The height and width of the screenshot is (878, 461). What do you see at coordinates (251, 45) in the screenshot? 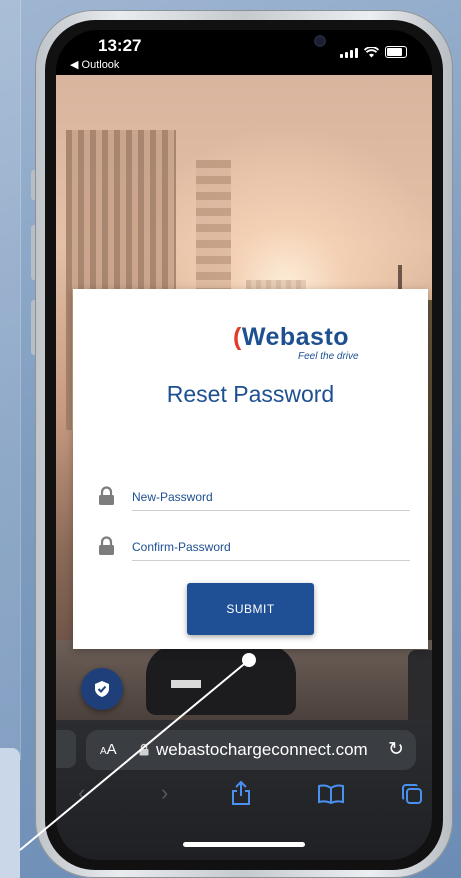
I see `notch` at bounding box center [251, 45].